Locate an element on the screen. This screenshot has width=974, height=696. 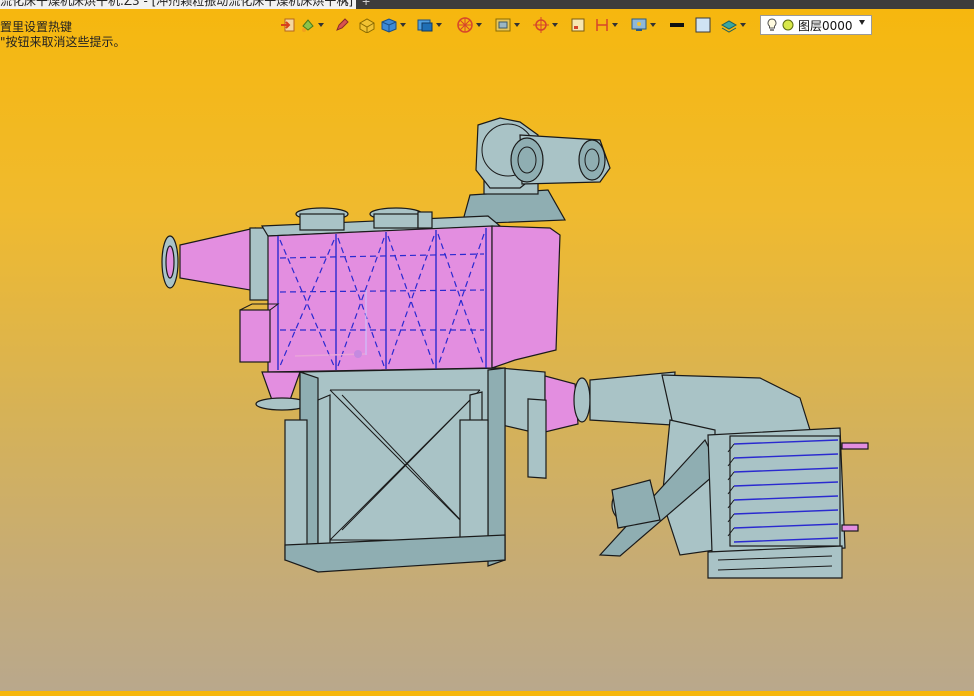
paint-bucket-button is located at coordinates (312, 25).